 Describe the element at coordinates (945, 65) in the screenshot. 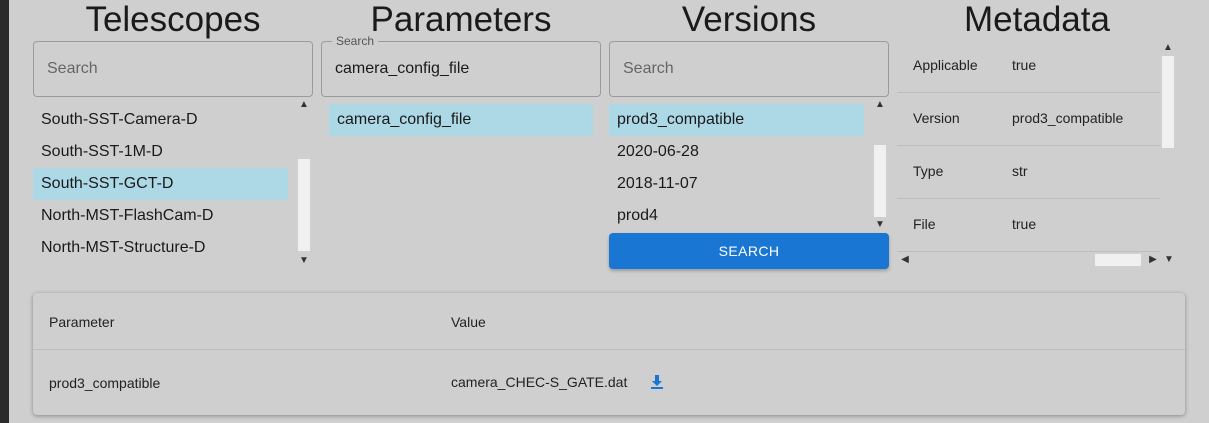

I see `metadata-key: Applicable` at that location.